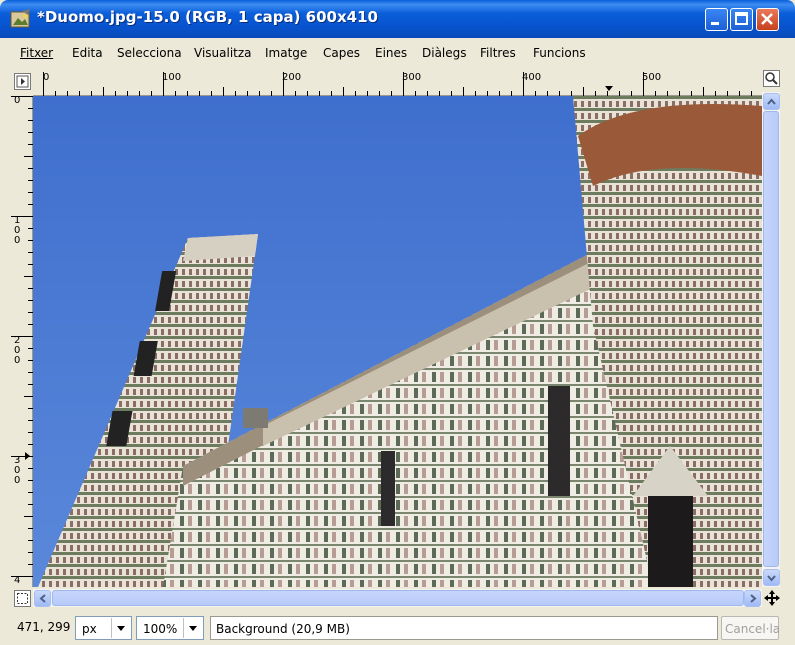  What do you see at coordinates (444, 53) in the screenshot?
I see `menu-dialegs: Diàlegs` at bounding box center [444, 53].